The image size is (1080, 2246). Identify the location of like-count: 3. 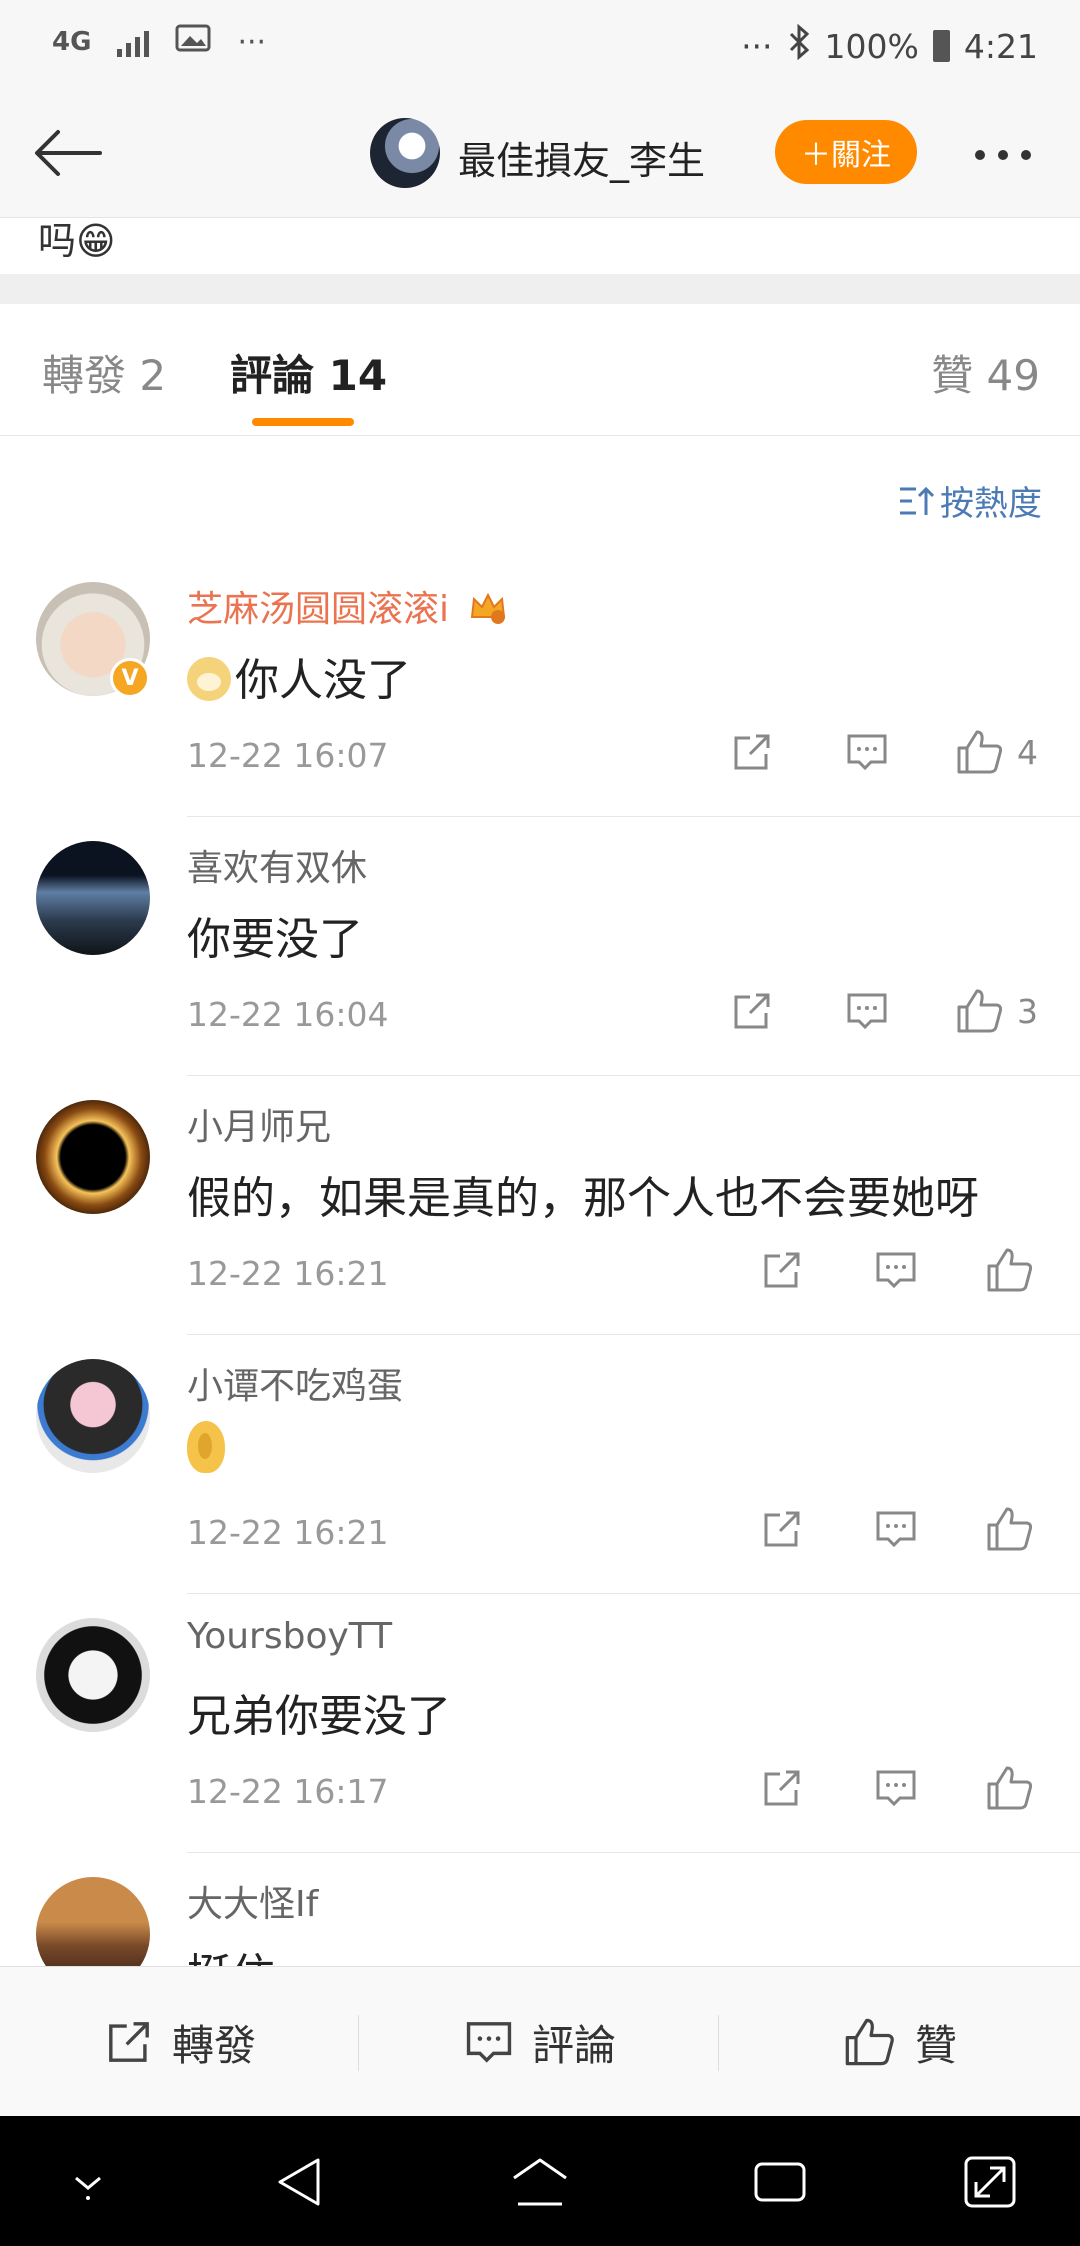
(1027, 1011).